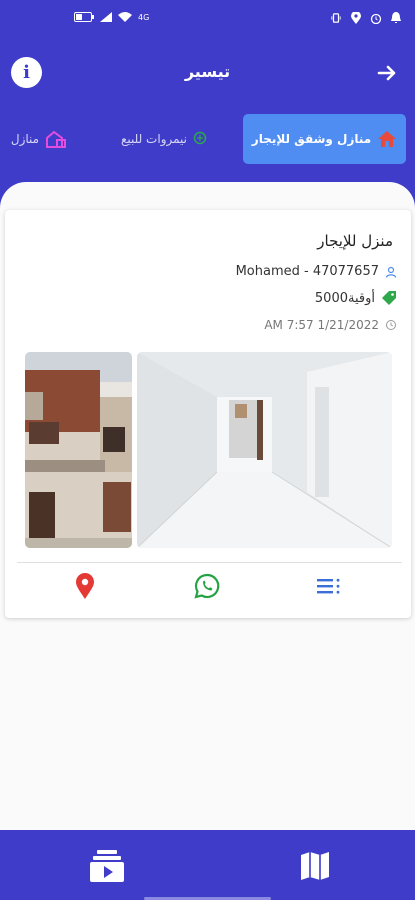 Image resolution: width=415 pixels, height=900 pixels. Describe the element at coordinates (336, 18) in the screenshot. I see `vibrate-icon` at that location.